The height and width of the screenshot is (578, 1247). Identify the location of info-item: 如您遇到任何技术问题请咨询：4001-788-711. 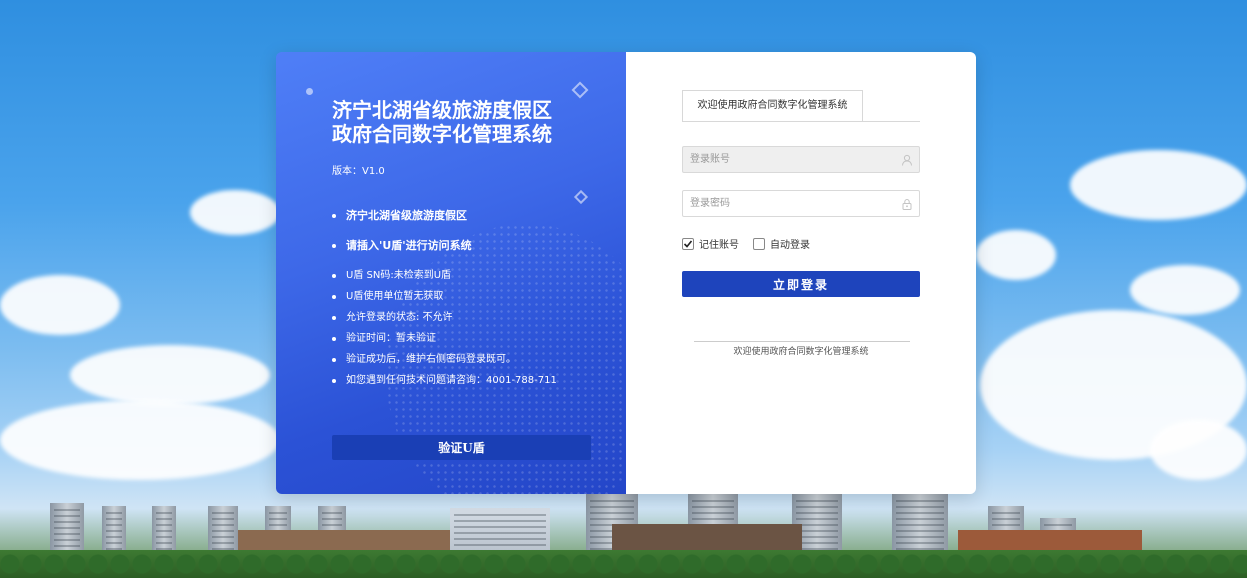
(444, 384).